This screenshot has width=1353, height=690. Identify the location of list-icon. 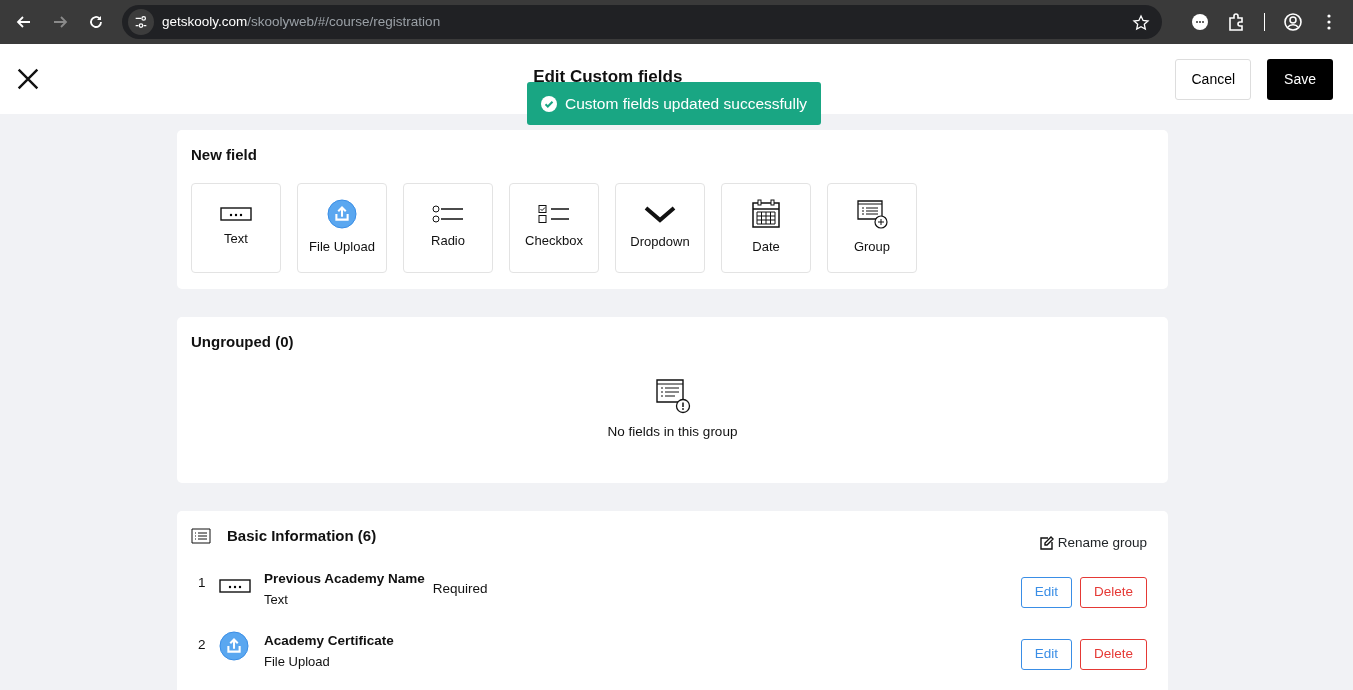
(201, 536).